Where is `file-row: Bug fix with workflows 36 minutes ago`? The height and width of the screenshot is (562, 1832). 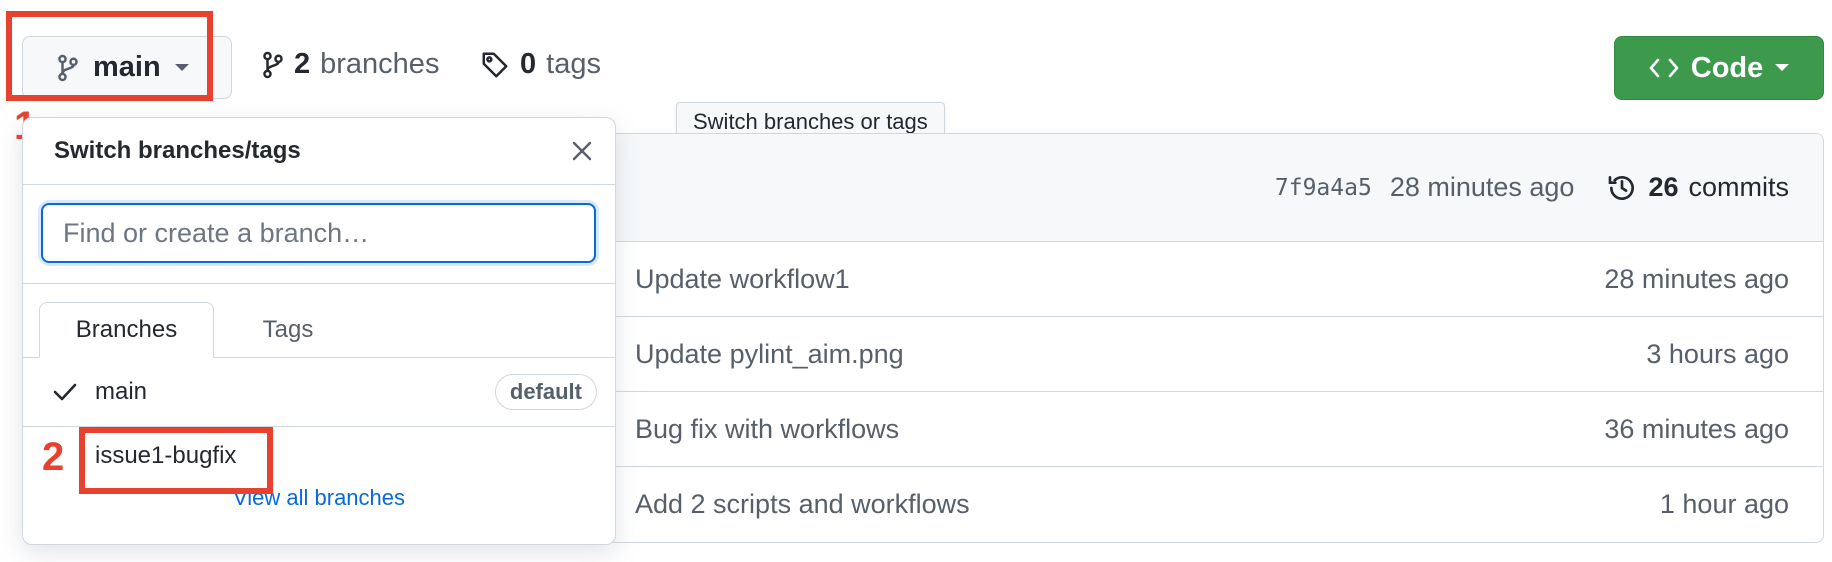
file-row: Bug fix with workflows 36 minutes ago is located at coordinates (1212, 429).